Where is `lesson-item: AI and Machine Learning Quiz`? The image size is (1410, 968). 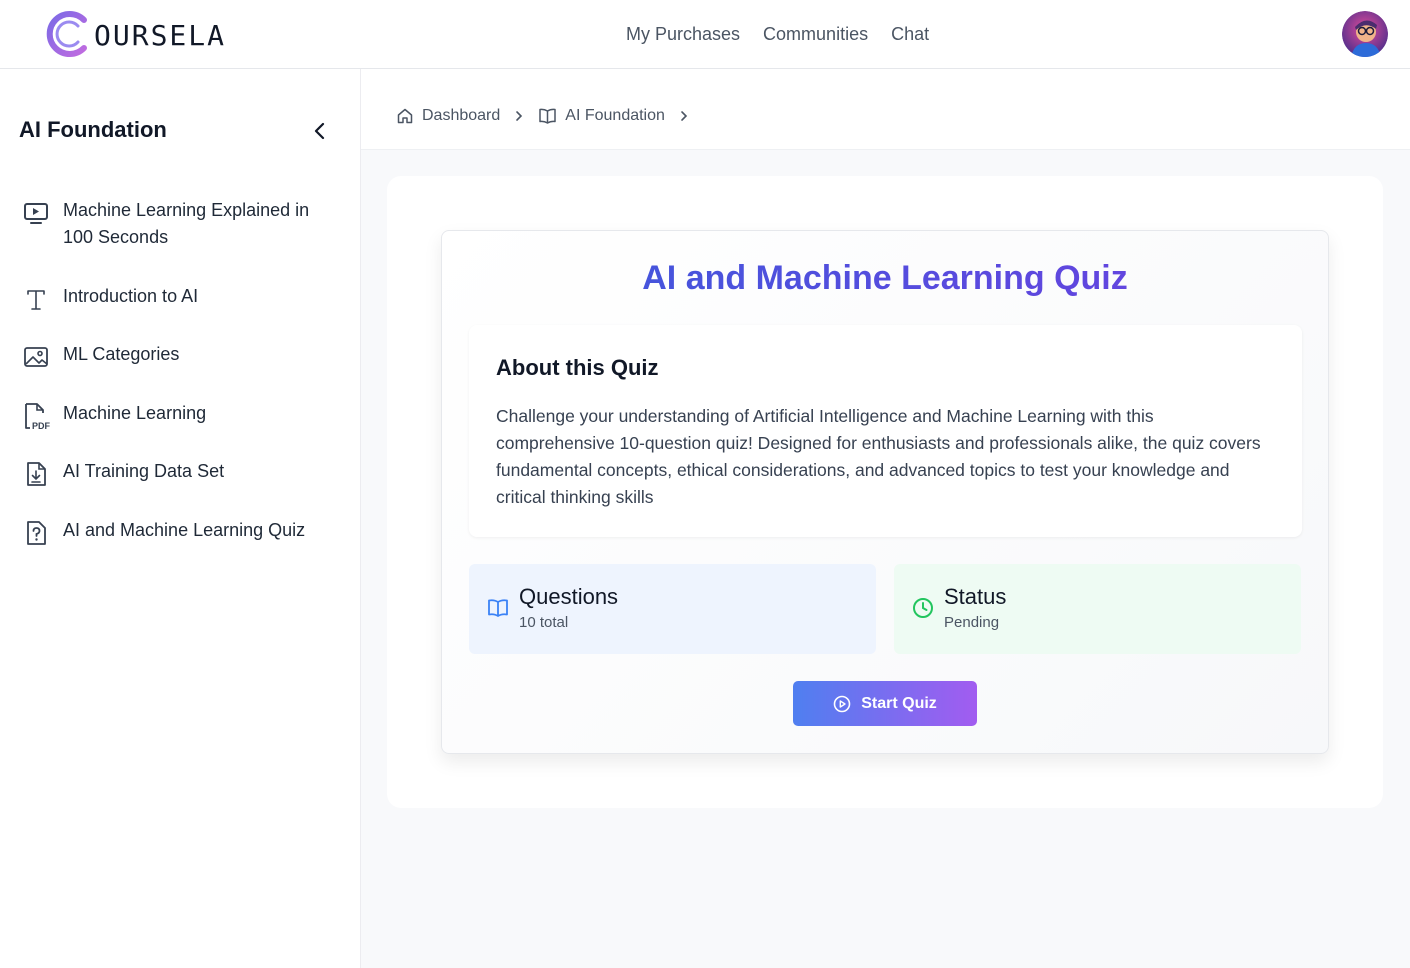 lesson-item: AI and Machine Learning Quiz is located at coordinates (180, 533).